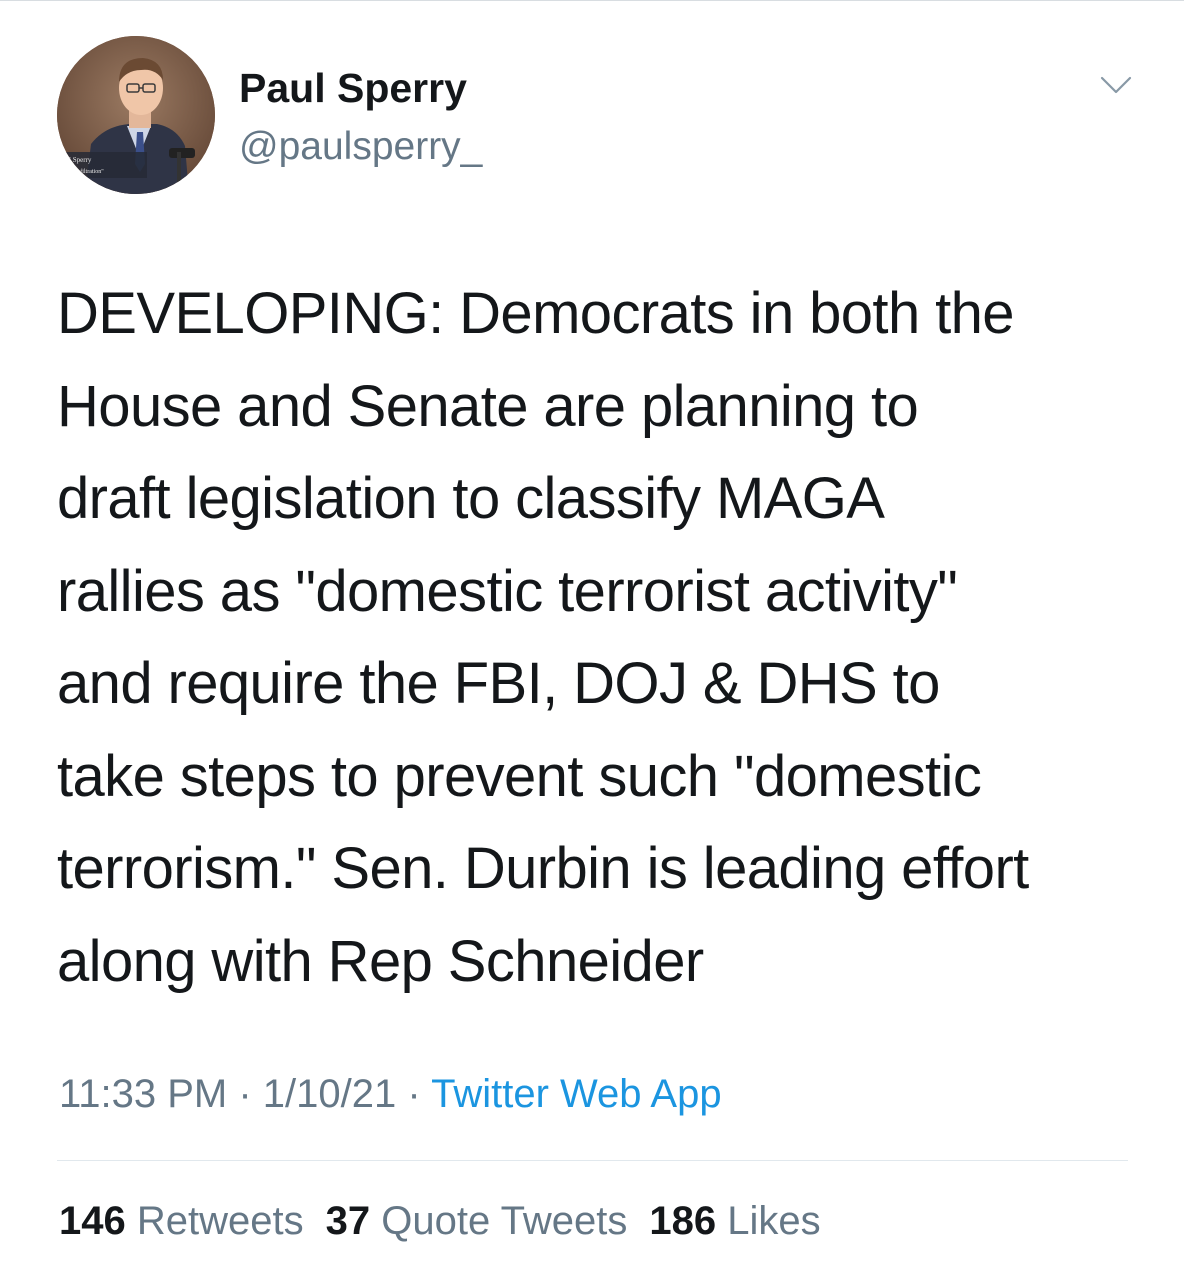 This screenshot has height=1280, width=1184. Describe the element at coordinates (84, 171) in the screenshot. I see `avatar-caption-title: or, "Infiltration"` at that location.